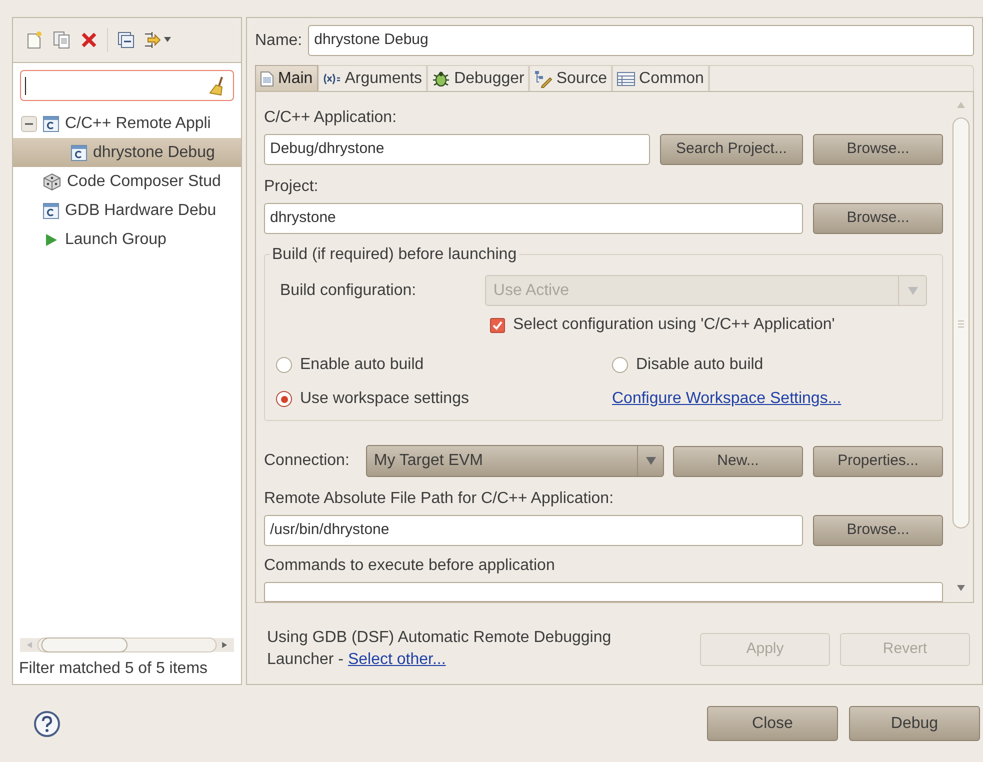 The height and width of the screenshot is (762, 983). What do you see at coordinates (674, 325) in the screenshot?
I see `checkbox-label: Select configuration using 'C/C++ Application'` at bounding box center [674, 325].